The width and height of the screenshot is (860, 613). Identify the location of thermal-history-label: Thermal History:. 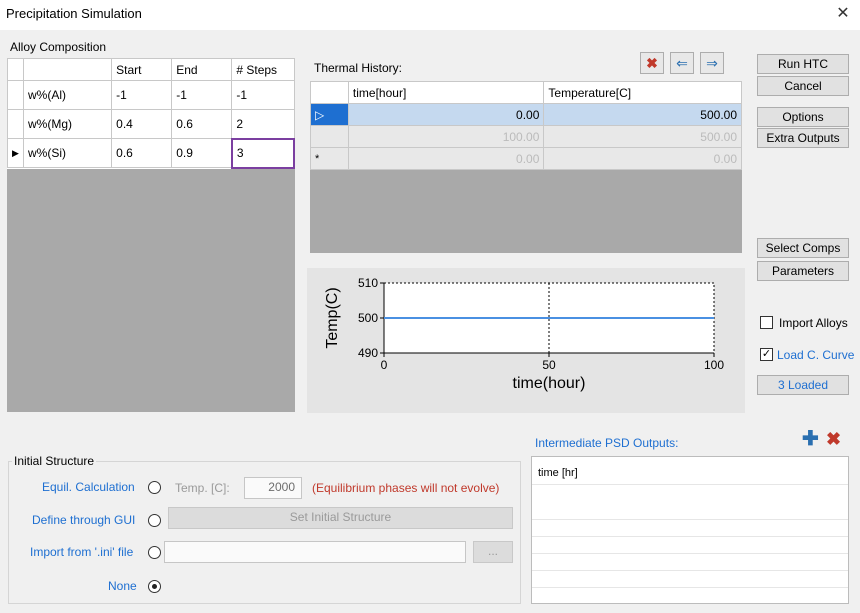
(358, 68).